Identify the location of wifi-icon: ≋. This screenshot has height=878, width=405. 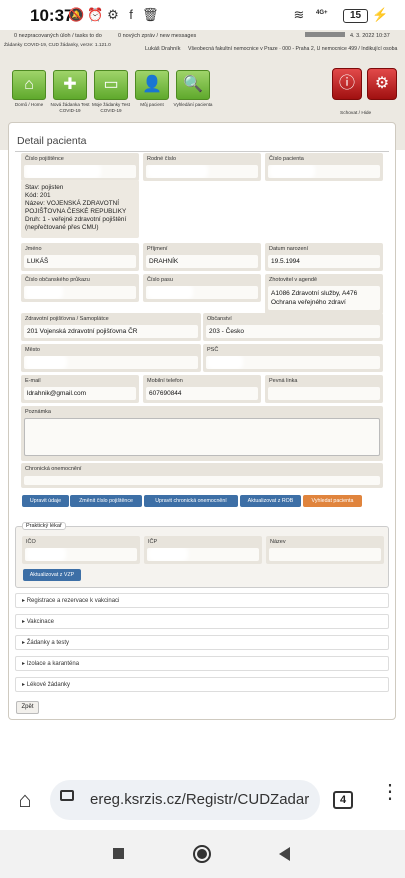
(299, 14).